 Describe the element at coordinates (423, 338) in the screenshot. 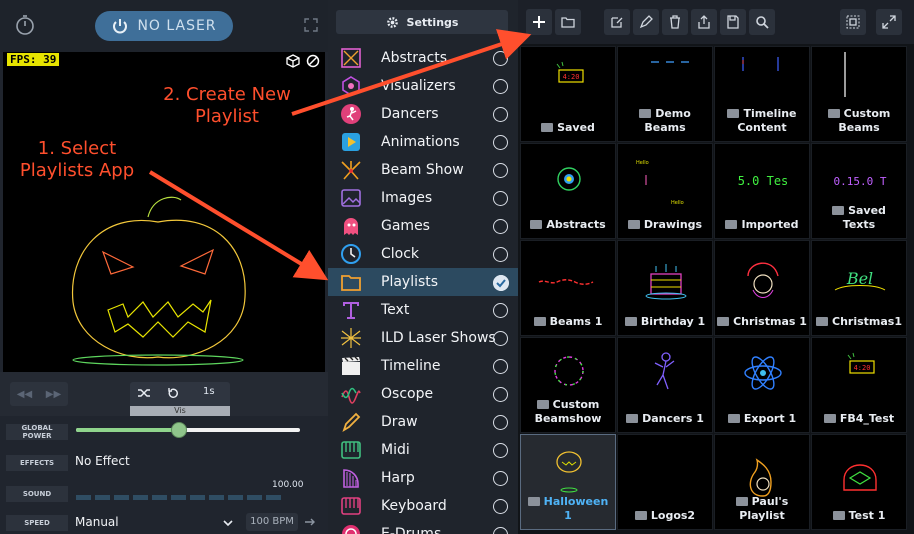

I see `menu-item-ild-laser-shows: ILD Laser Shows` at that location.